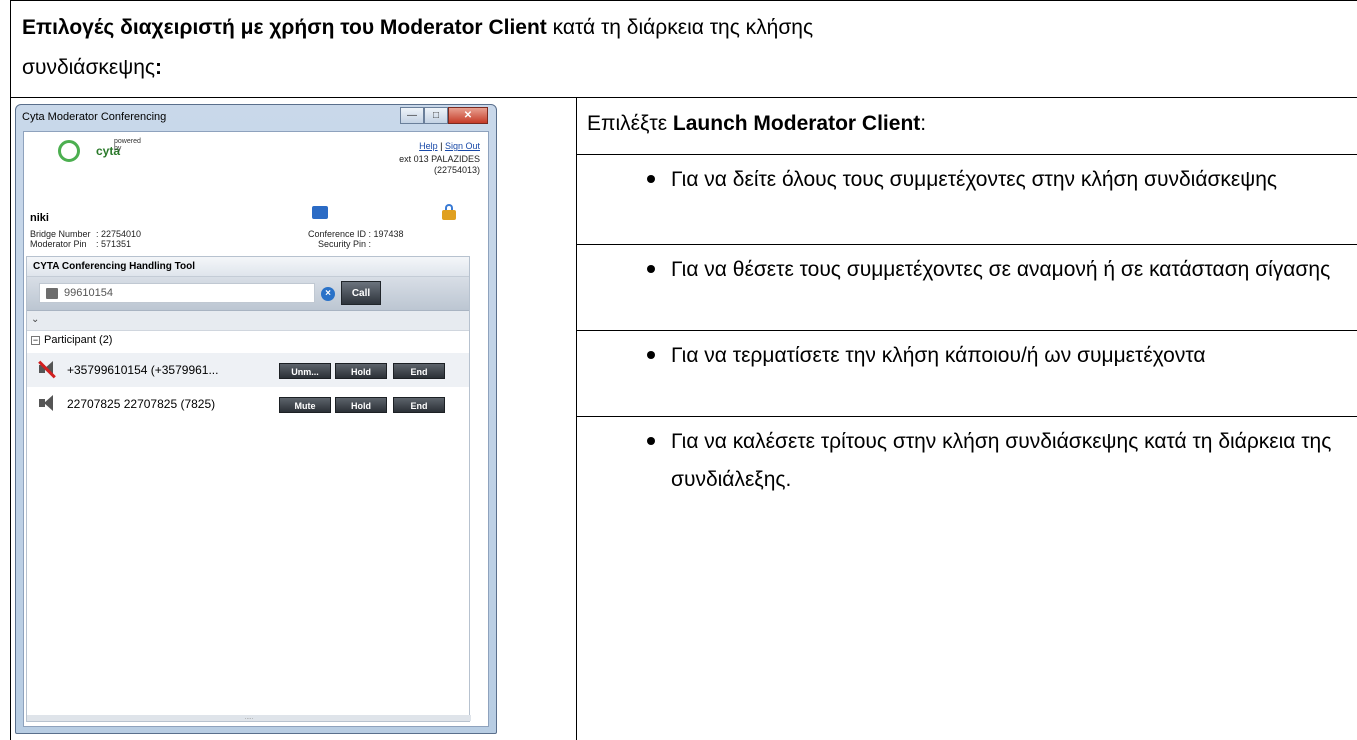 The width and height of the screenshot is (1357, 740). I want to click on intro-bold: Launch Moderator Client, so click(796, 123).